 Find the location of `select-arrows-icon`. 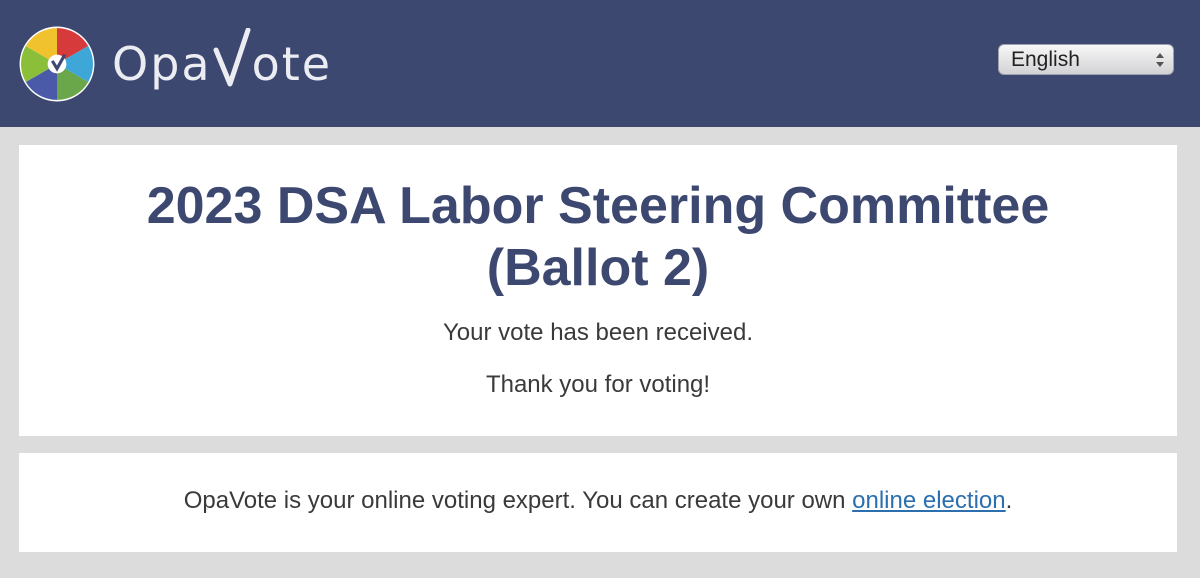

select-arrows-icon is located at coordinates (1160, 60).